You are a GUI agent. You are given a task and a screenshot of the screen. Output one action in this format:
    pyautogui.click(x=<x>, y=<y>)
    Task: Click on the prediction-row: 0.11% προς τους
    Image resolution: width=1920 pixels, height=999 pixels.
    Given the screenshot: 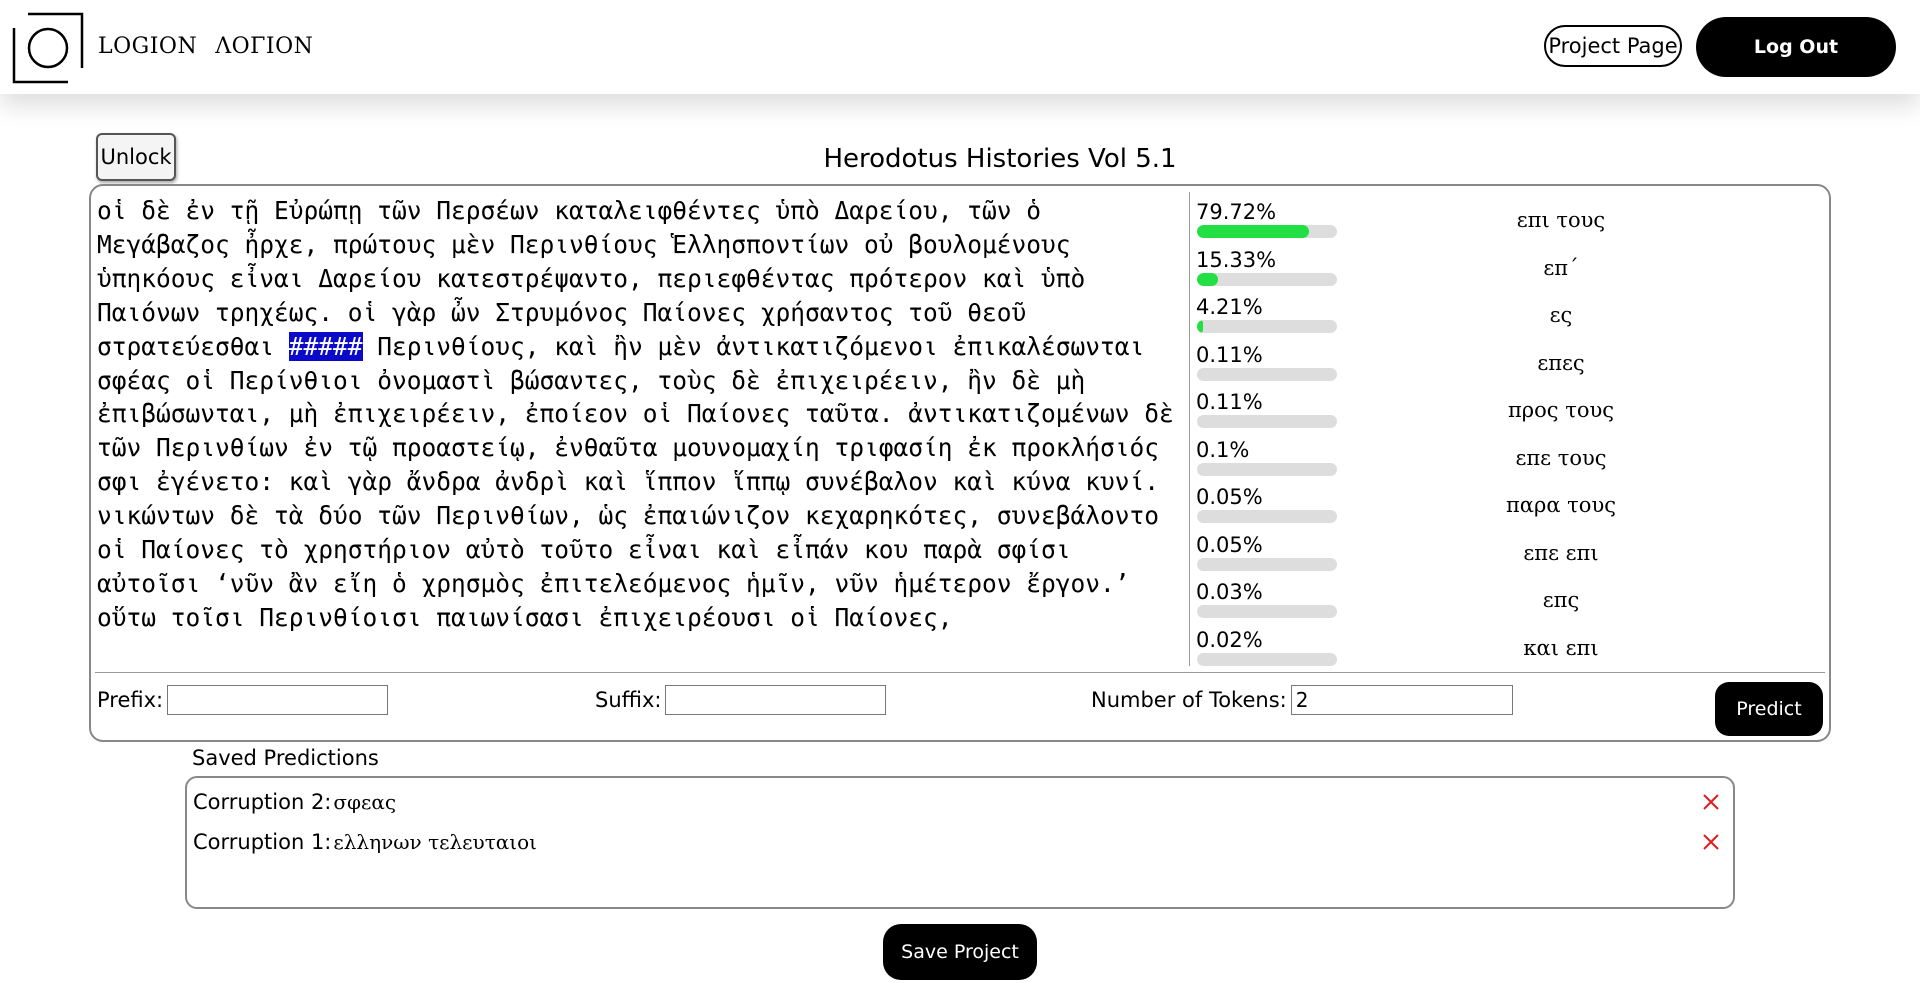 What is the action you would take?
    pyautogui.click(x=1511, y=413)
    